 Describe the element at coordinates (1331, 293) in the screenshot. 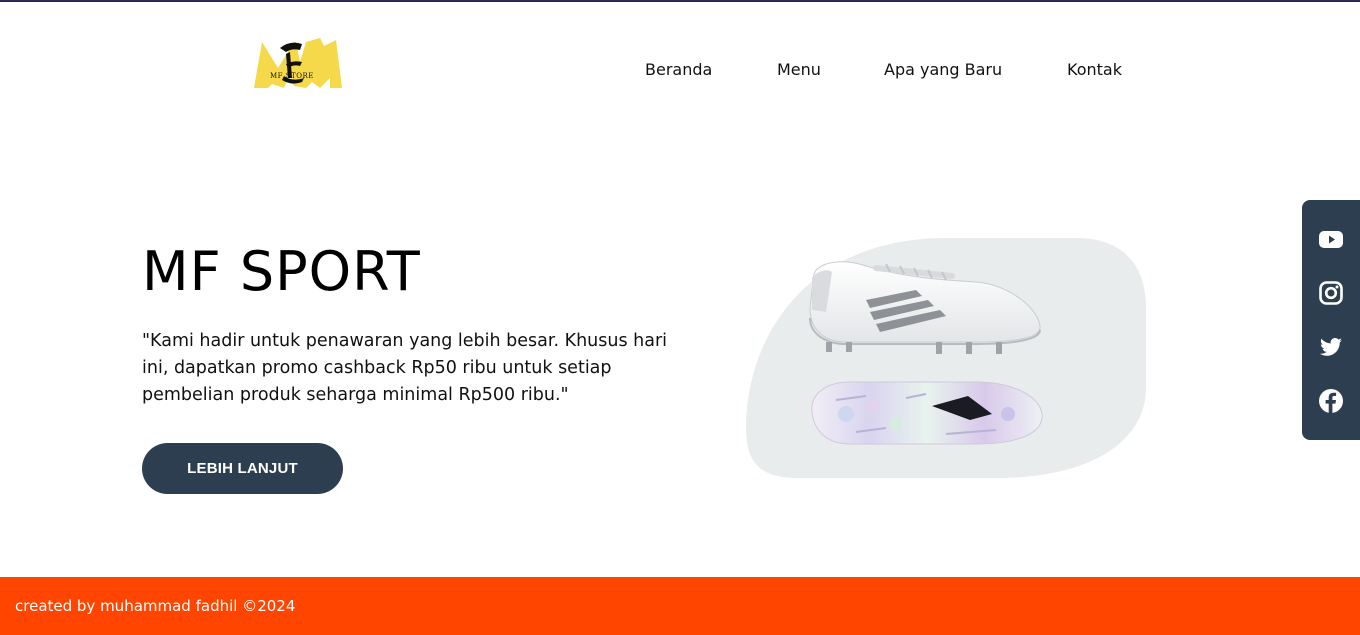

I see `instagram-icon` at that location.